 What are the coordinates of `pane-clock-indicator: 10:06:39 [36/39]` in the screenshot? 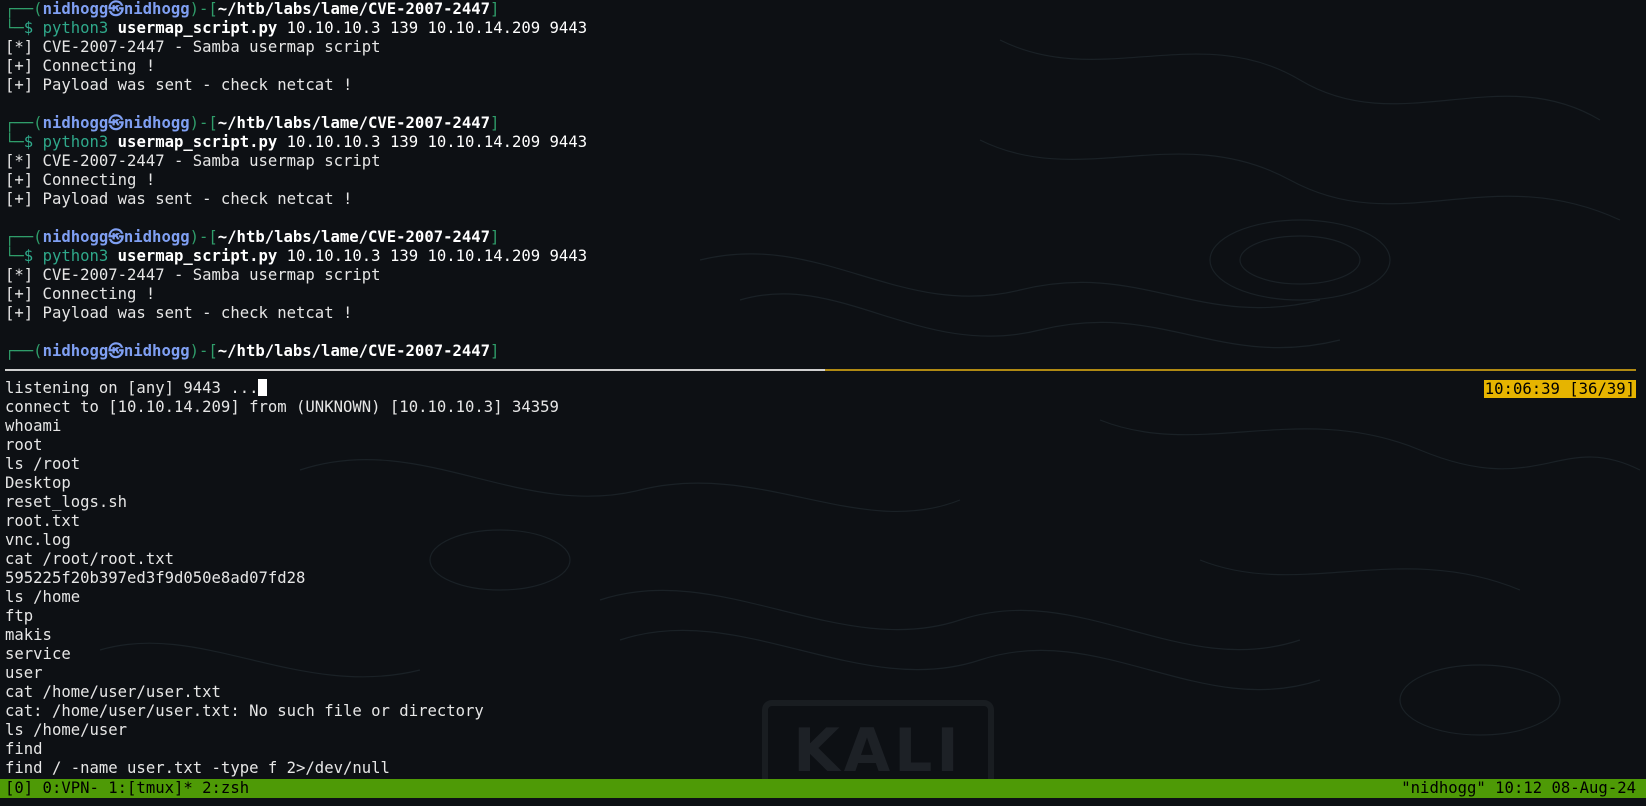 It's located at (1559, 389).